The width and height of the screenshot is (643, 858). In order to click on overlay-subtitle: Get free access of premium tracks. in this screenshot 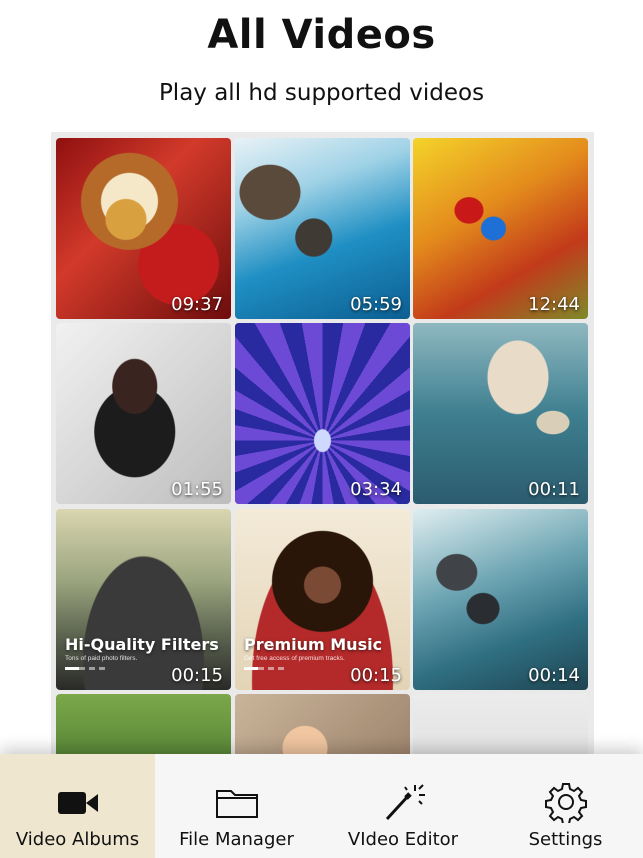, I will do `click(294, 658)`.